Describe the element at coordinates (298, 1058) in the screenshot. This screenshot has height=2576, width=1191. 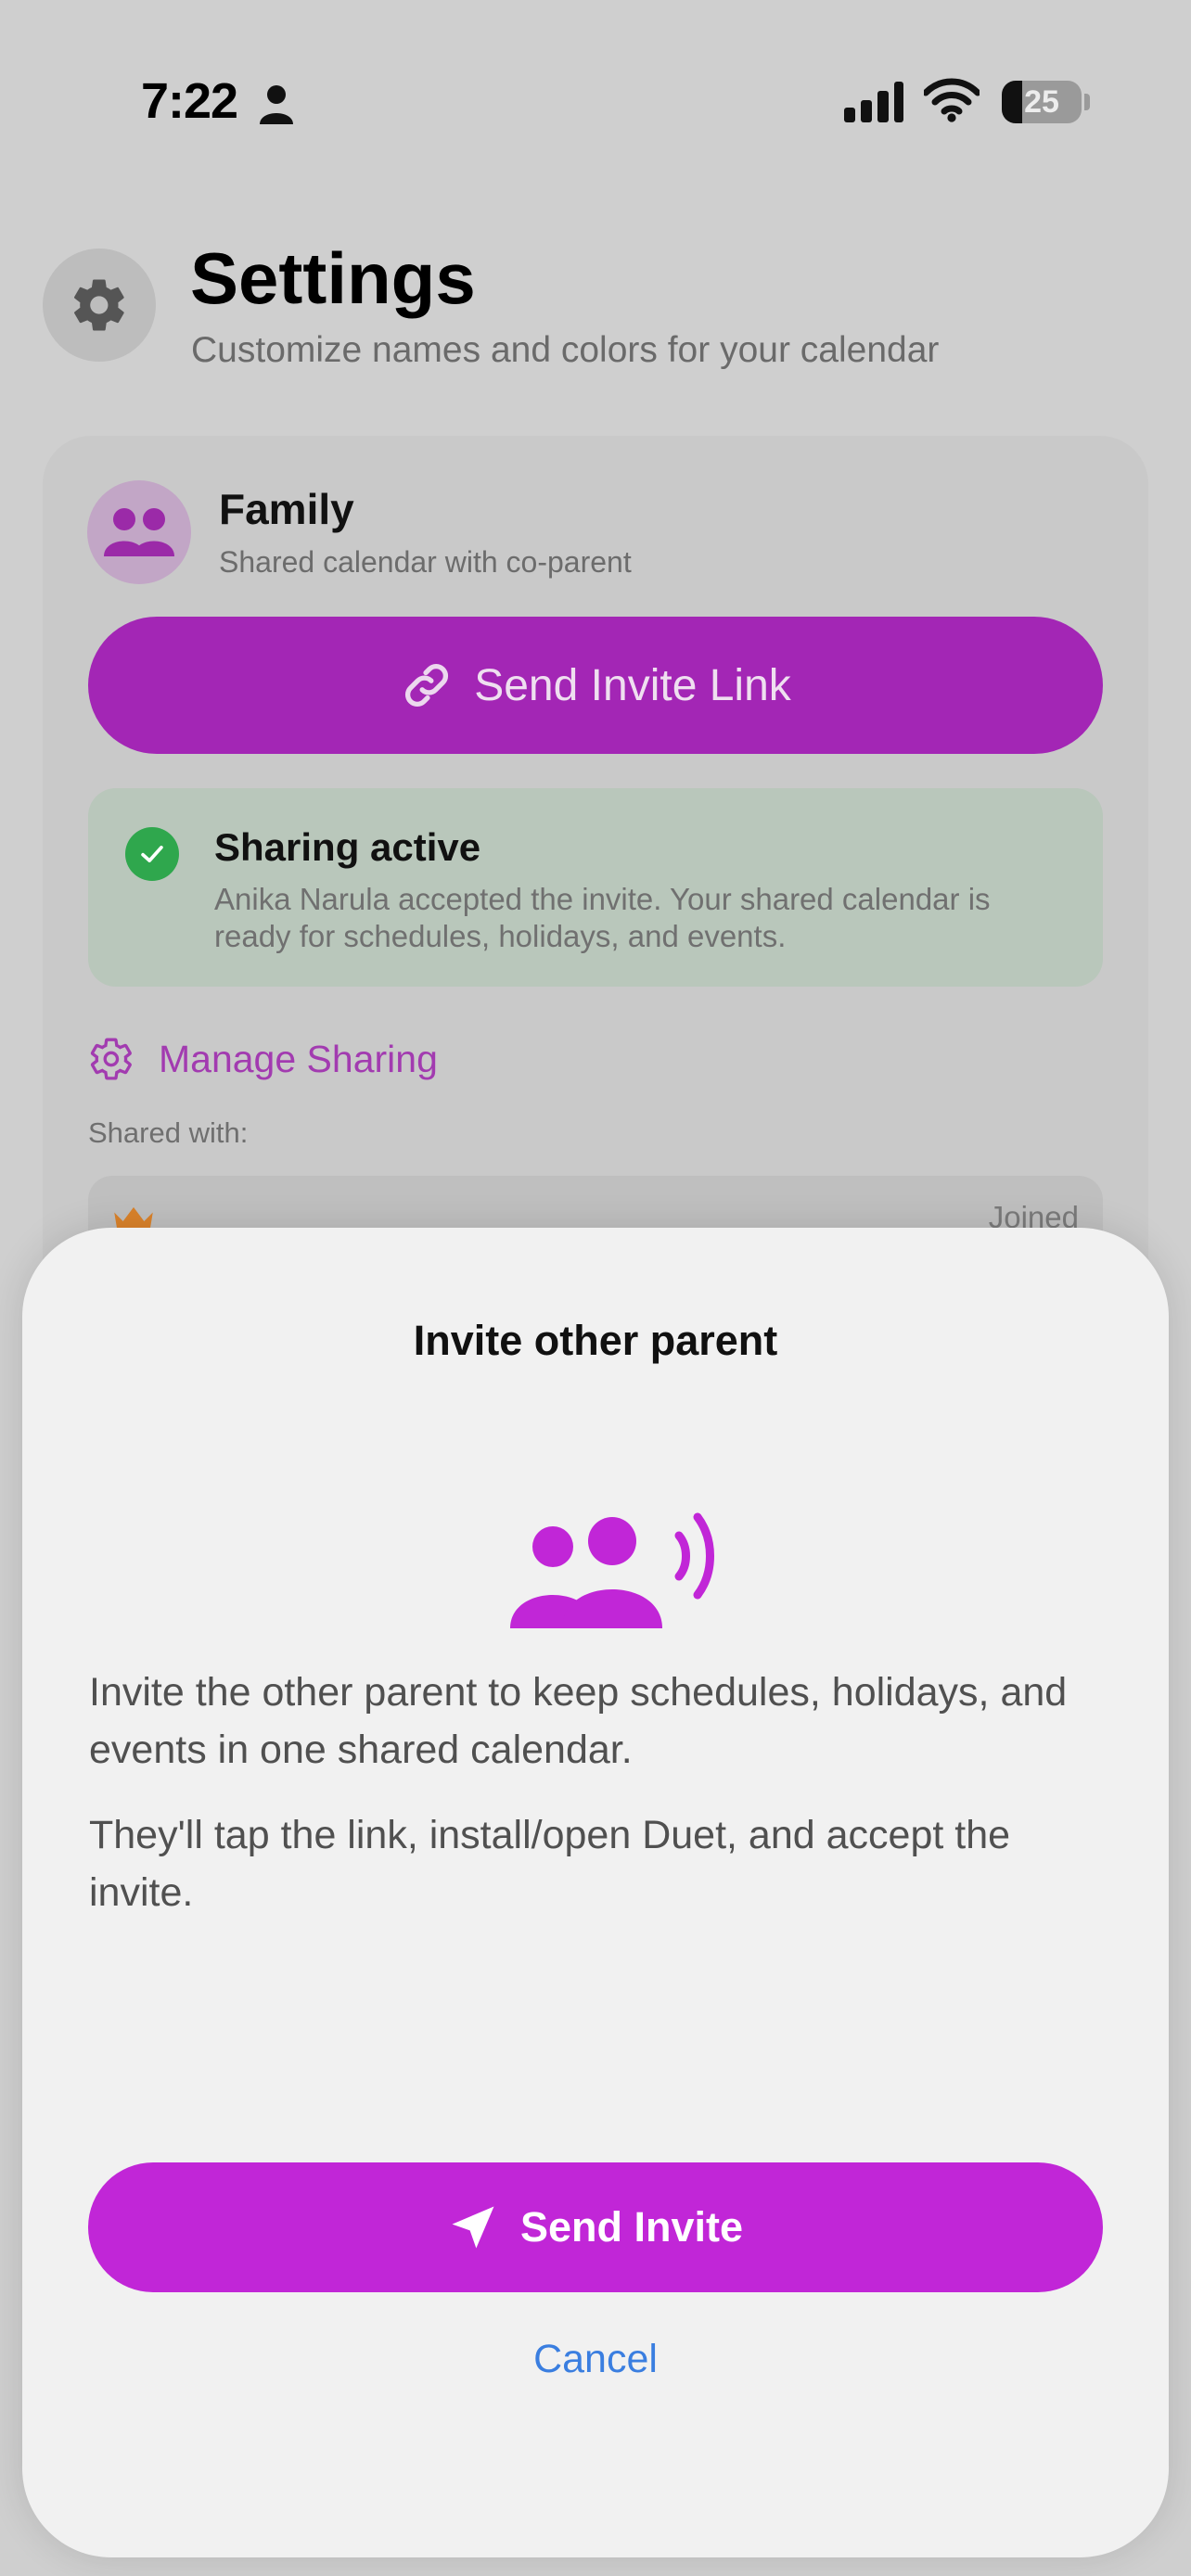
I see `manage-sharing-label: Manage Sharing` at that location.